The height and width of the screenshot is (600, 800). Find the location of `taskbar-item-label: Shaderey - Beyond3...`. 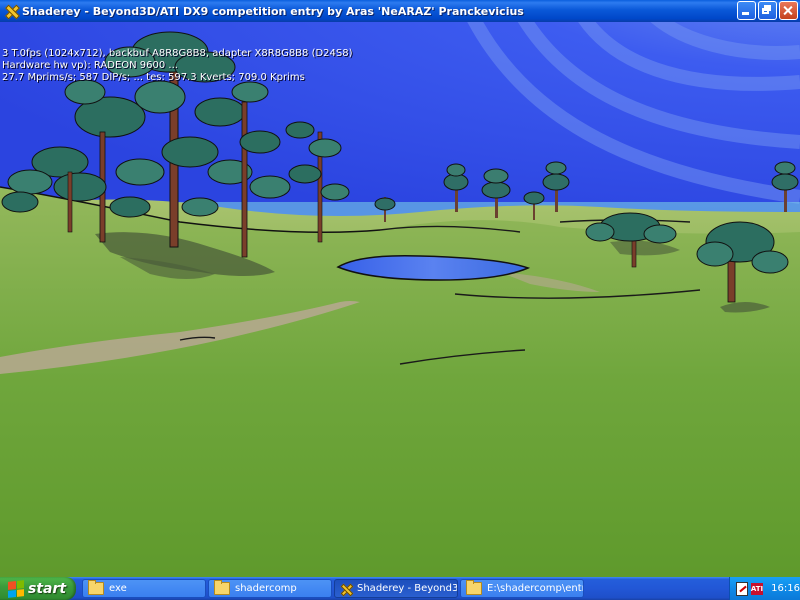

taskbar-item-label: Shaderey - Beyond3... is located at coordinates (407, 588).